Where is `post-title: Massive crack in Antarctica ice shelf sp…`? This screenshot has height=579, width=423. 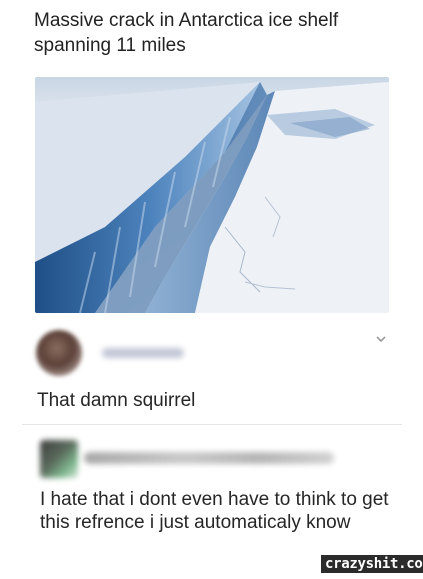 post-title: Massive crack in Antarctica ice shelf sp… is located at coordinates (219, 33).